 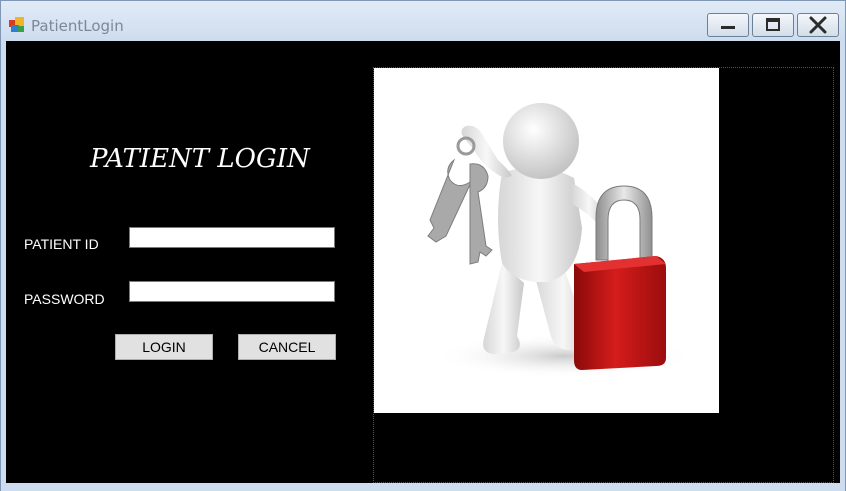 What do you see at coordinates (423, 487) in the screenshot?
I see `window-bottom-border` at bounding box center [423, 487].